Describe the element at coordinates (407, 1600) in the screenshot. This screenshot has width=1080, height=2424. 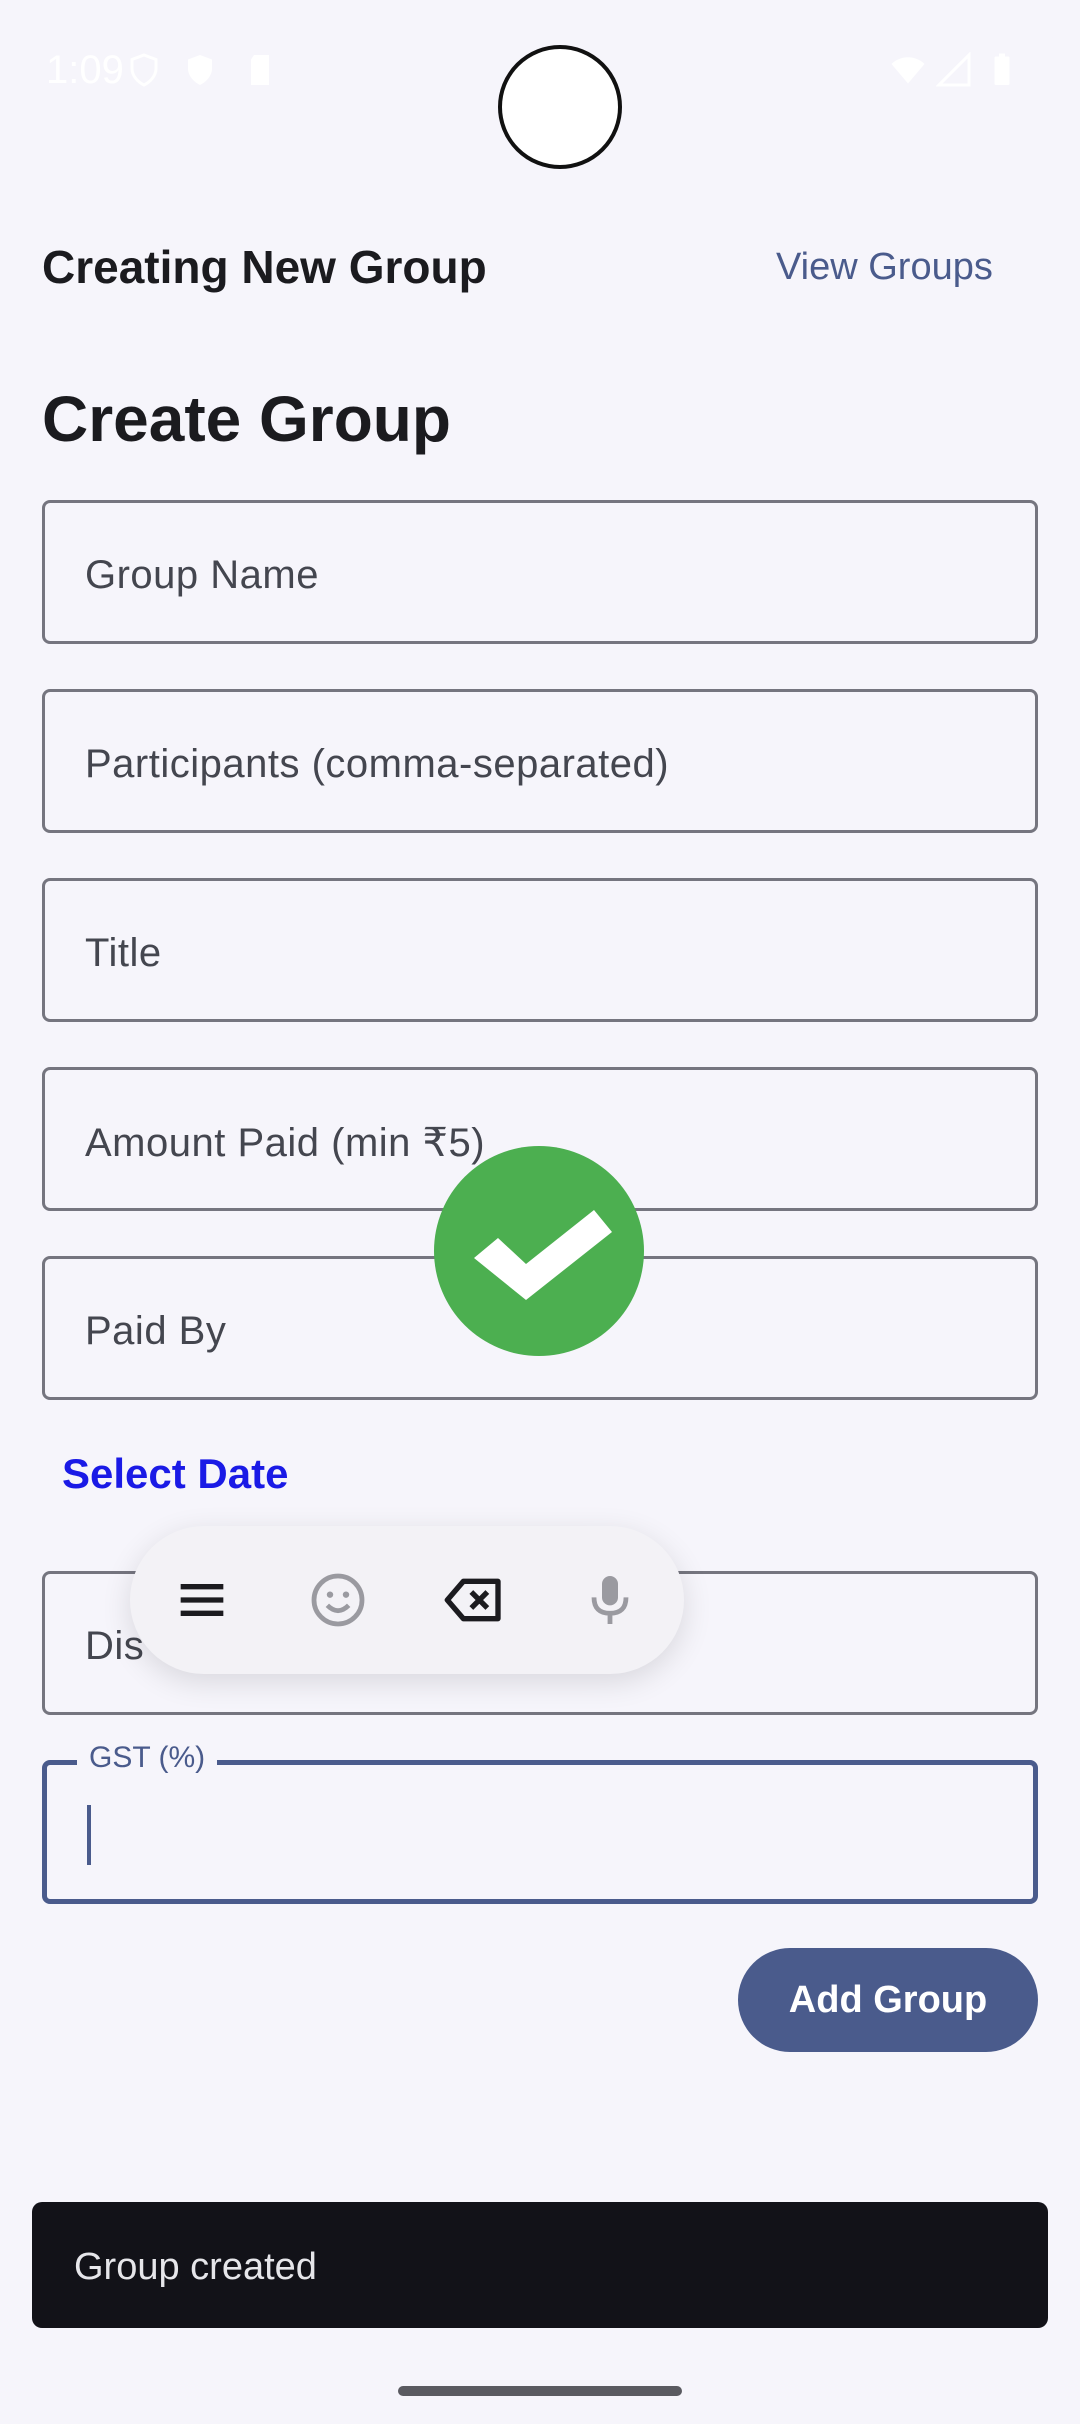
I see `keyboard-toolbar` at that location.